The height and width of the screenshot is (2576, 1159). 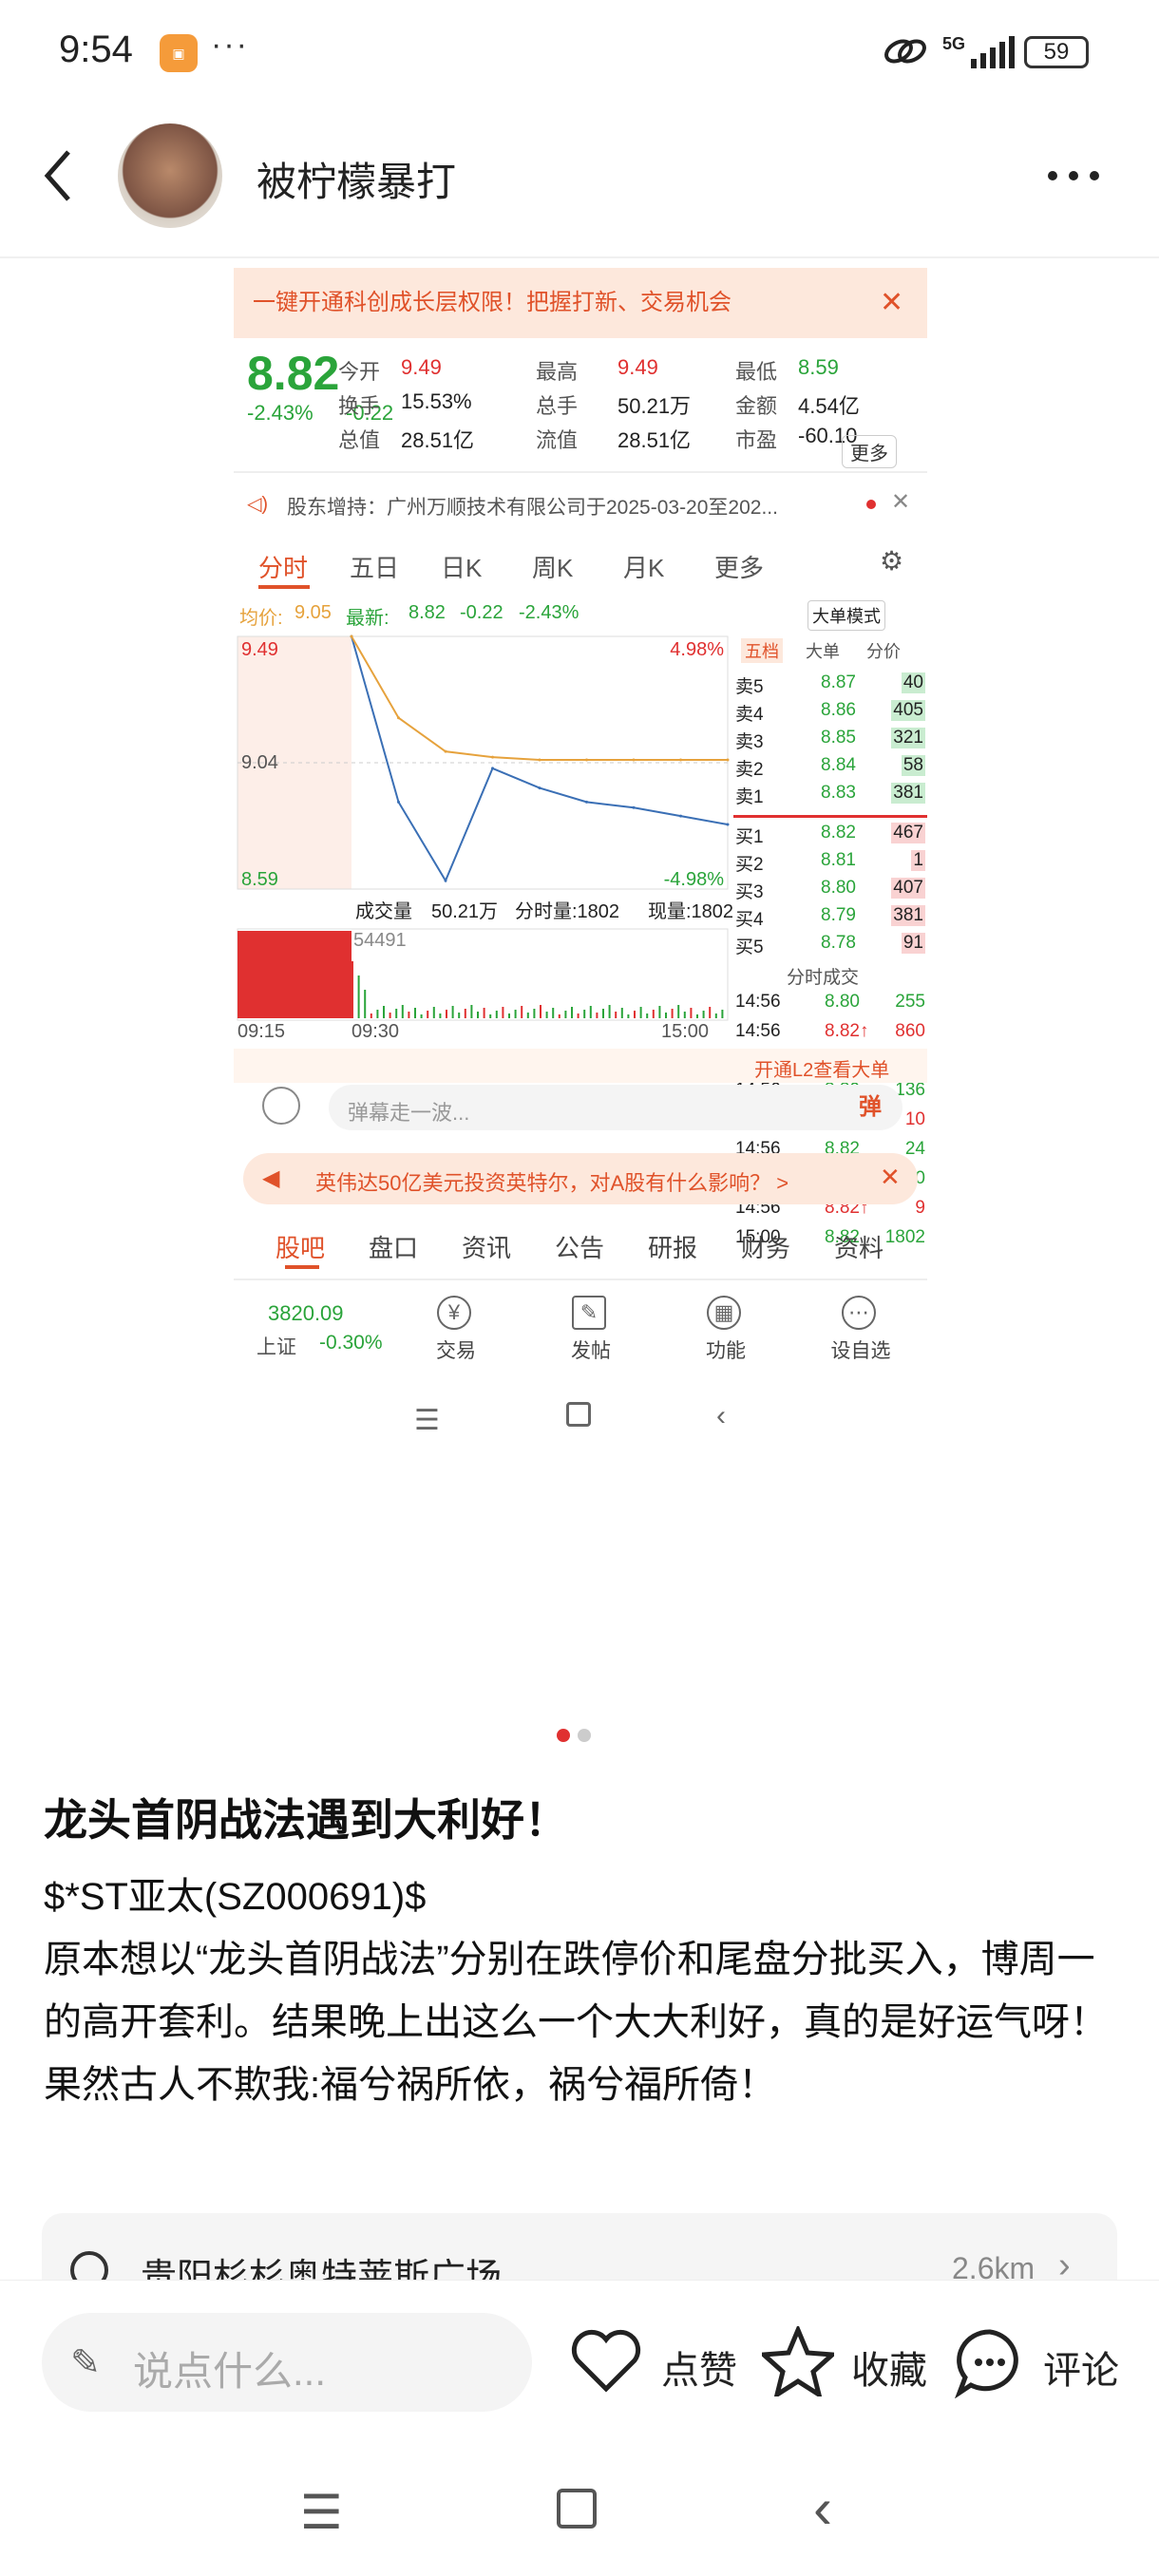 I want to click on sub-tab-5: 财务, so click(x=765, y=1246).